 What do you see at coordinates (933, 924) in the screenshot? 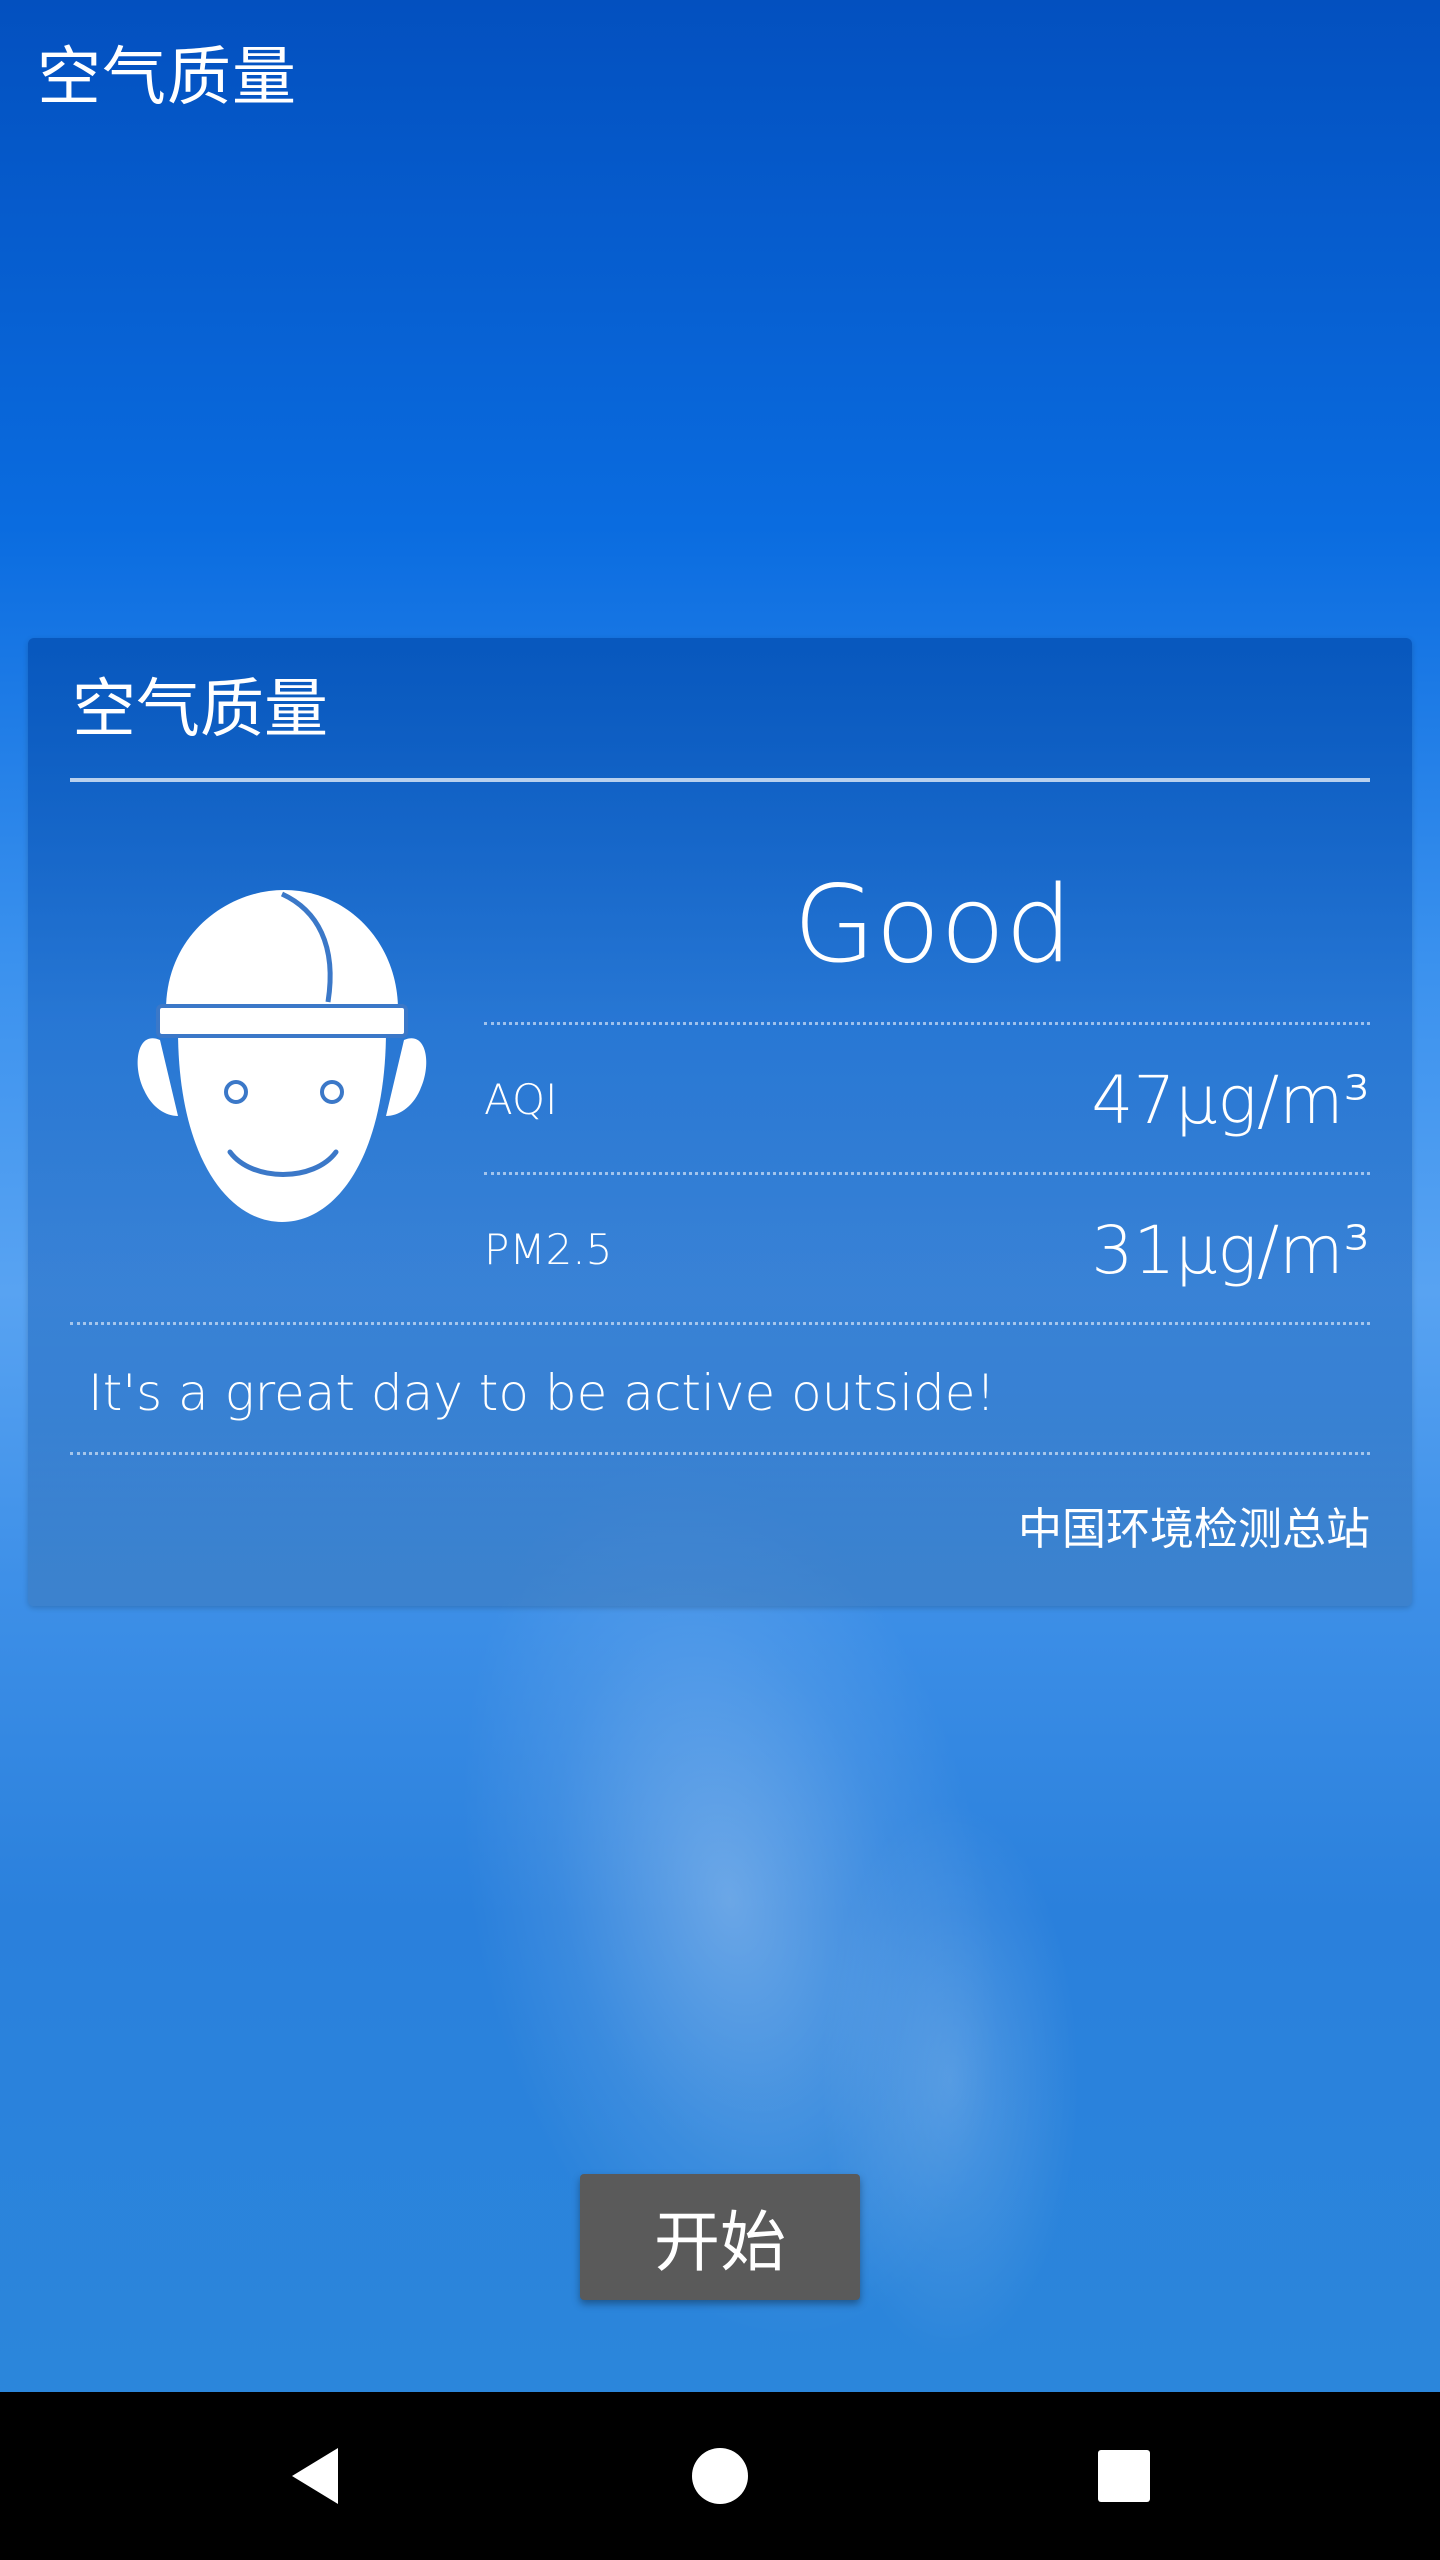
I see `air-quality-status: Good` at bounding box center [933, 924].